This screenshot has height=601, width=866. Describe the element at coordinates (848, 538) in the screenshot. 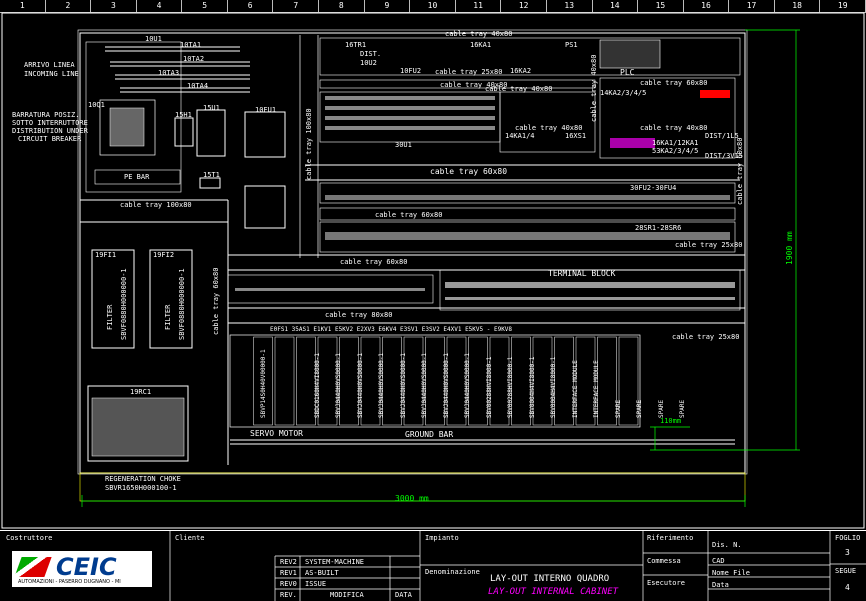

I see `tb-foglio: FOGLIO` at that location.